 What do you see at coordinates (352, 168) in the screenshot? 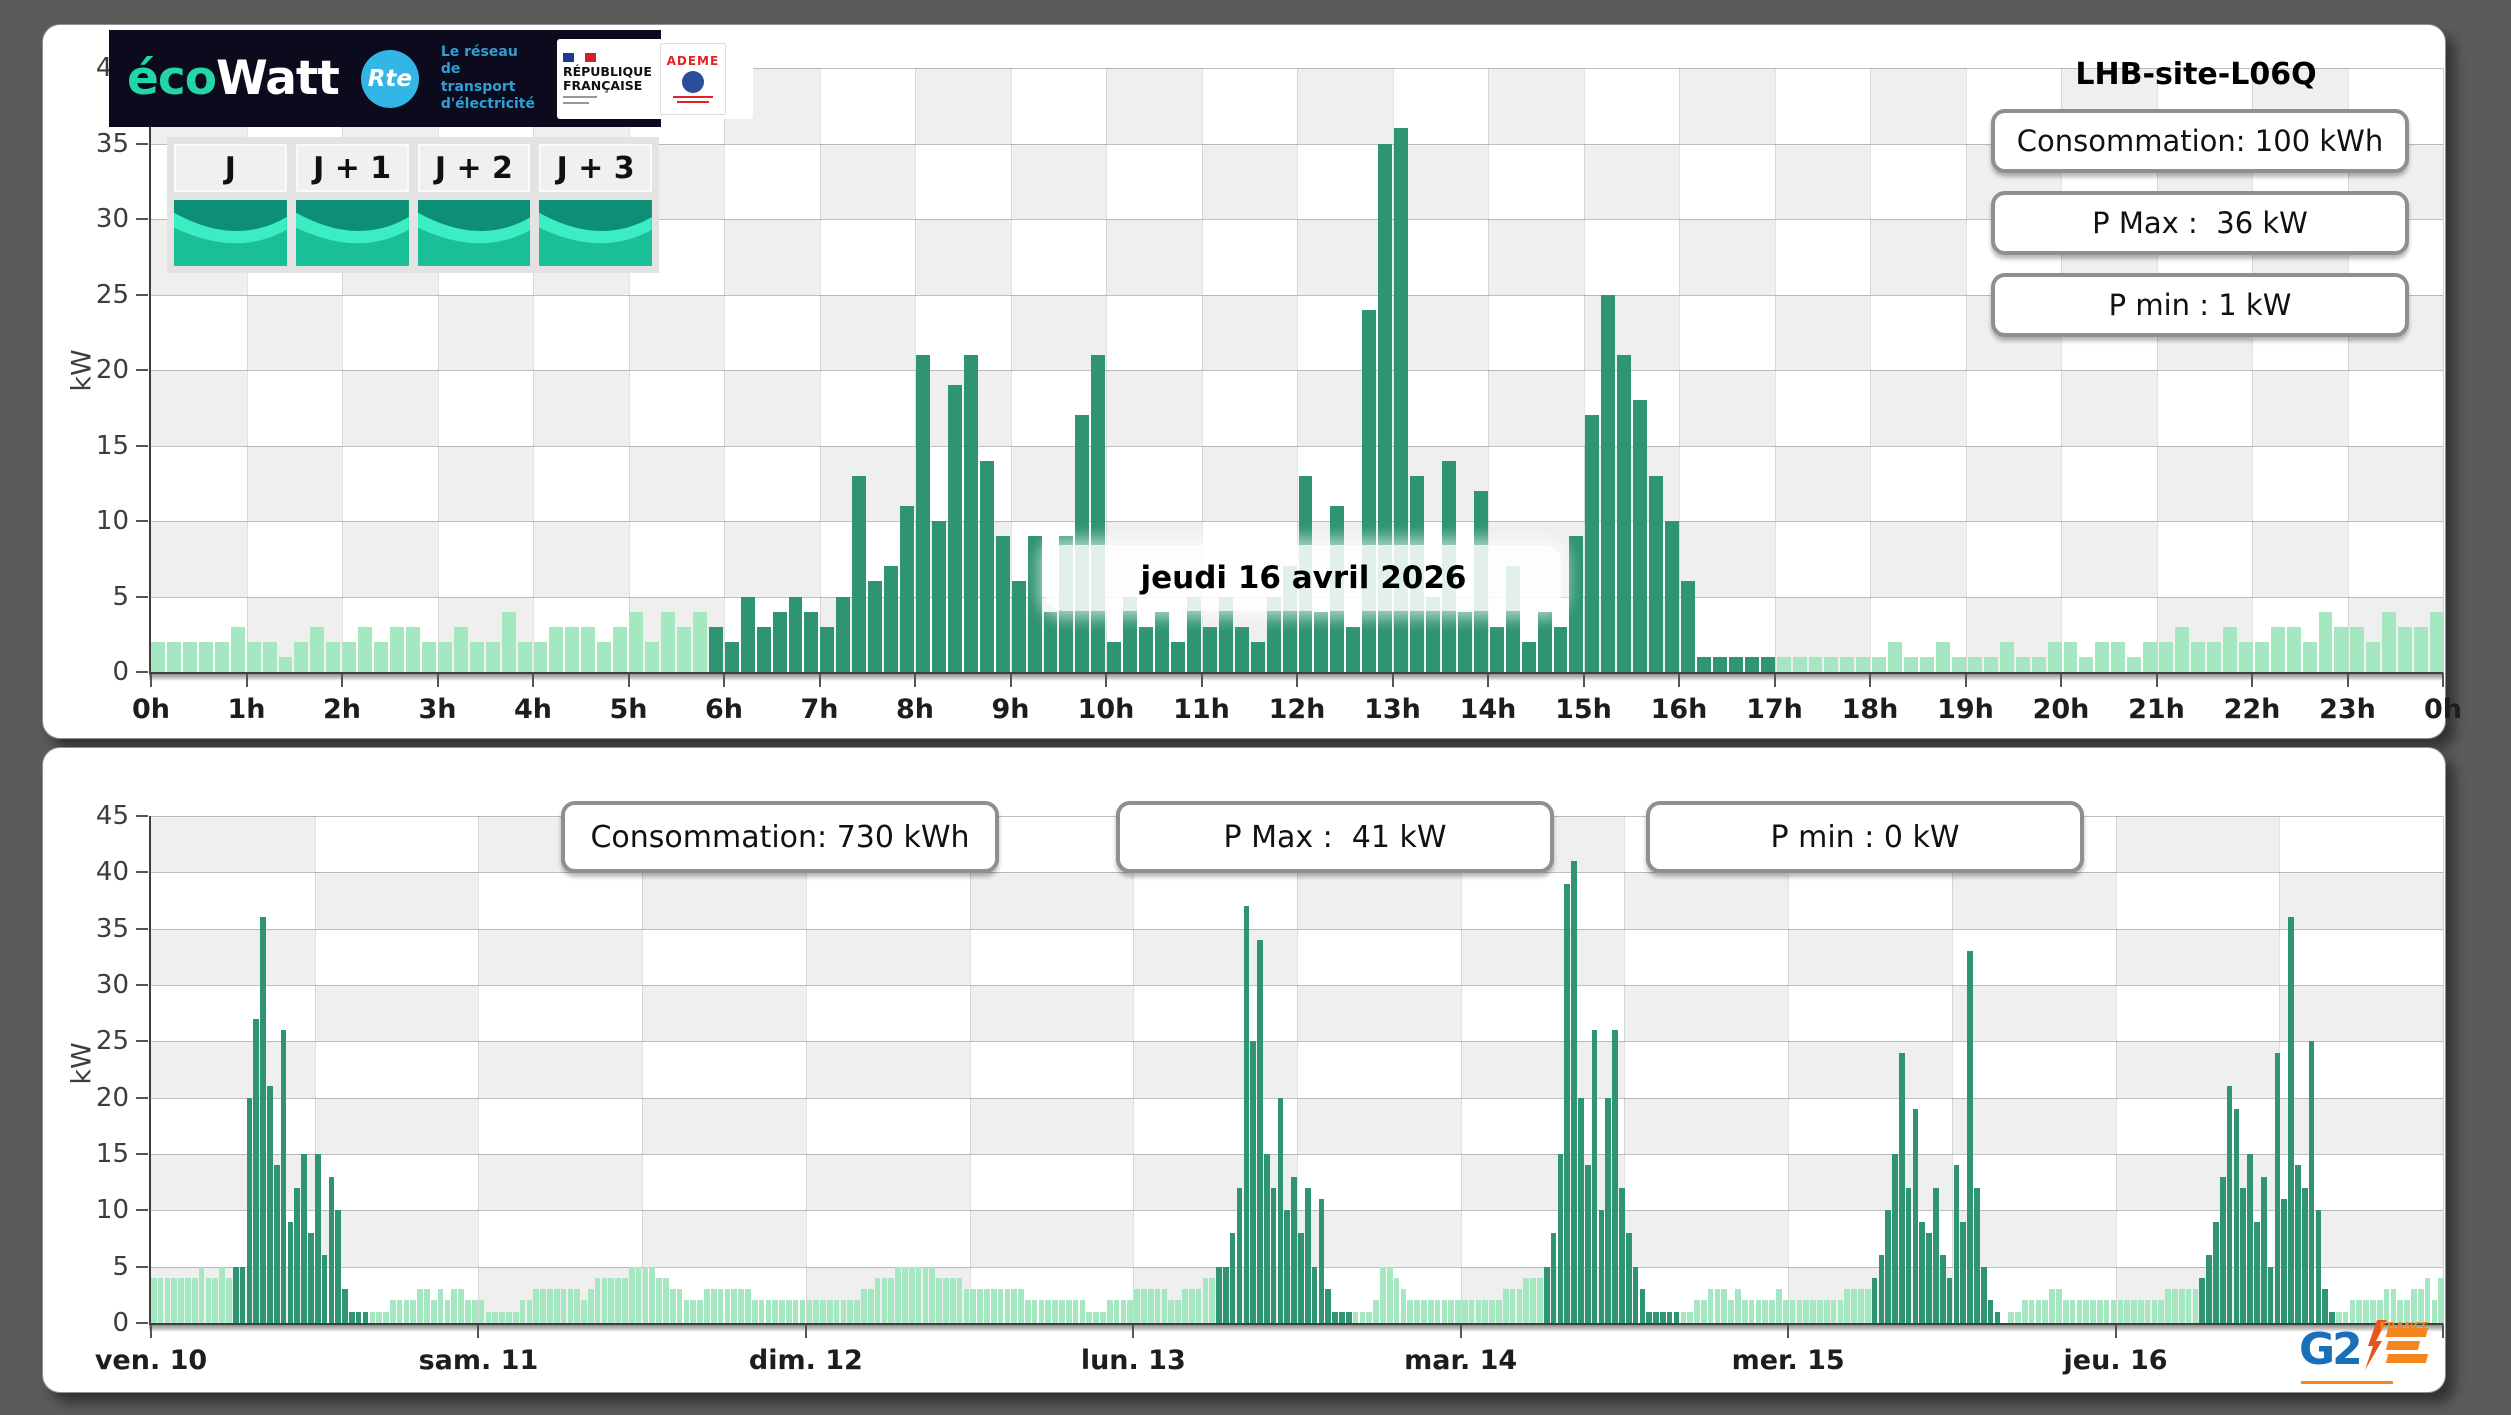
I see `day-tab-1: J + 1` at bounding box center [352, 168].